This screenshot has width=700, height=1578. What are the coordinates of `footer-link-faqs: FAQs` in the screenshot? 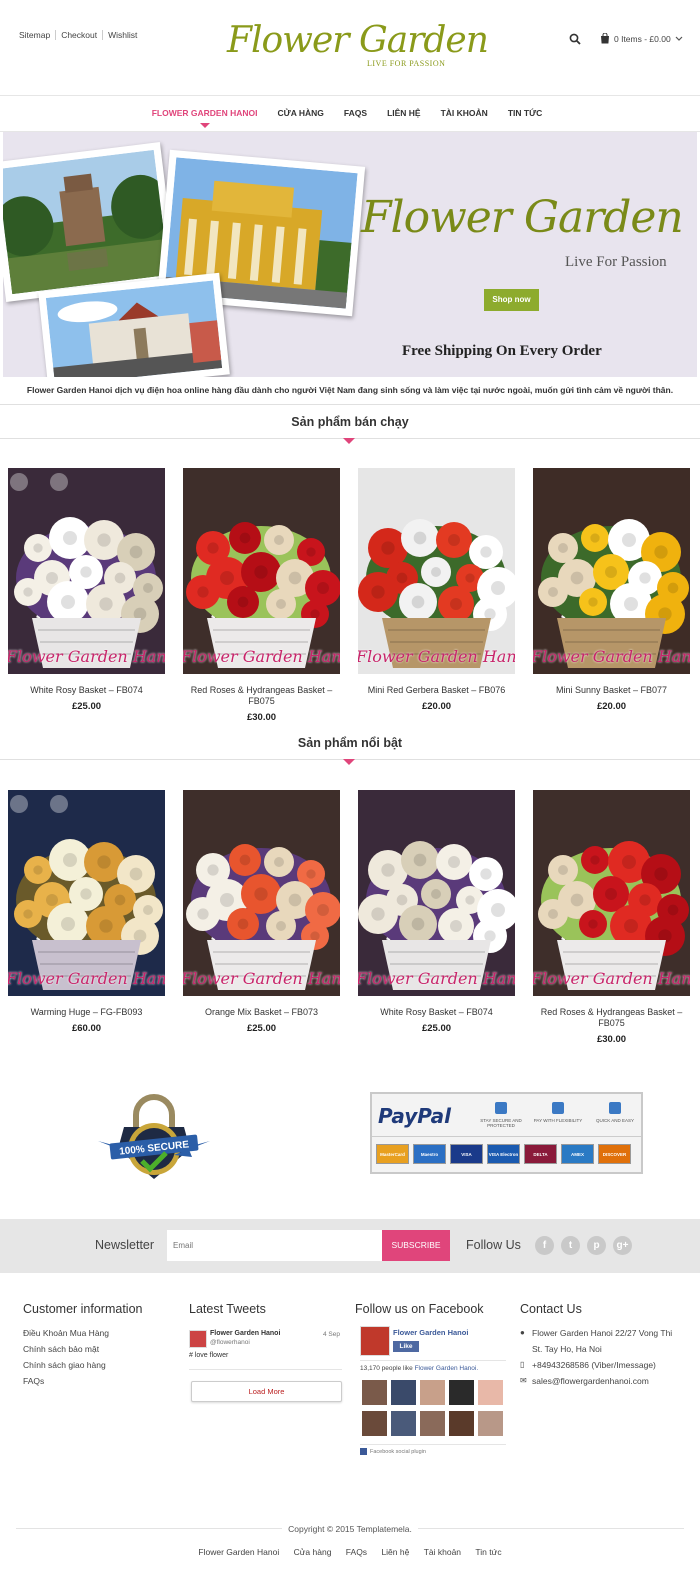 It's located at (83, 1381).